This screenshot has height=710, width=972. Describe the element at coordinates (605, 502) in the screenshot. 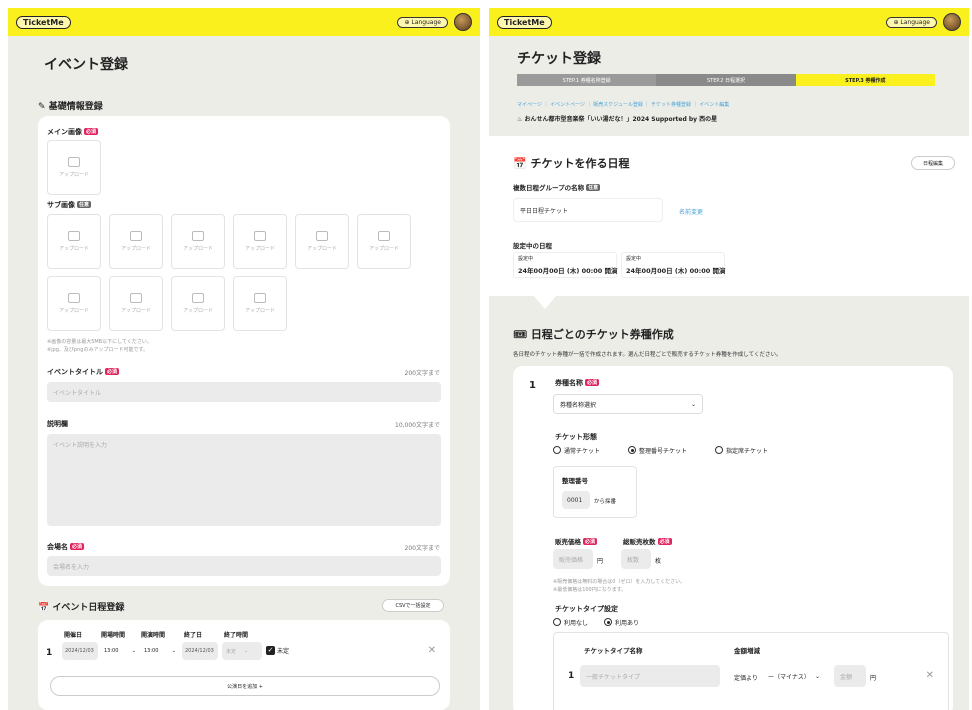

I see `serial-suffix: から採番` at that location.